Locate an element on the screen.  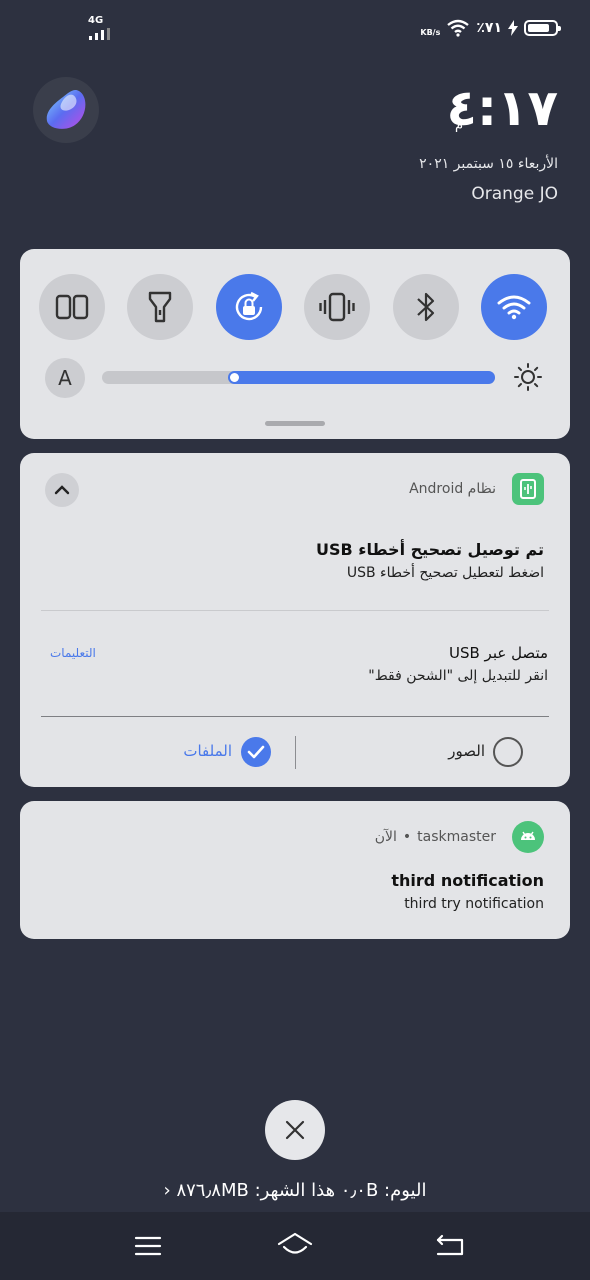
network-type-label: 4G is located at coordinates (96, 20).